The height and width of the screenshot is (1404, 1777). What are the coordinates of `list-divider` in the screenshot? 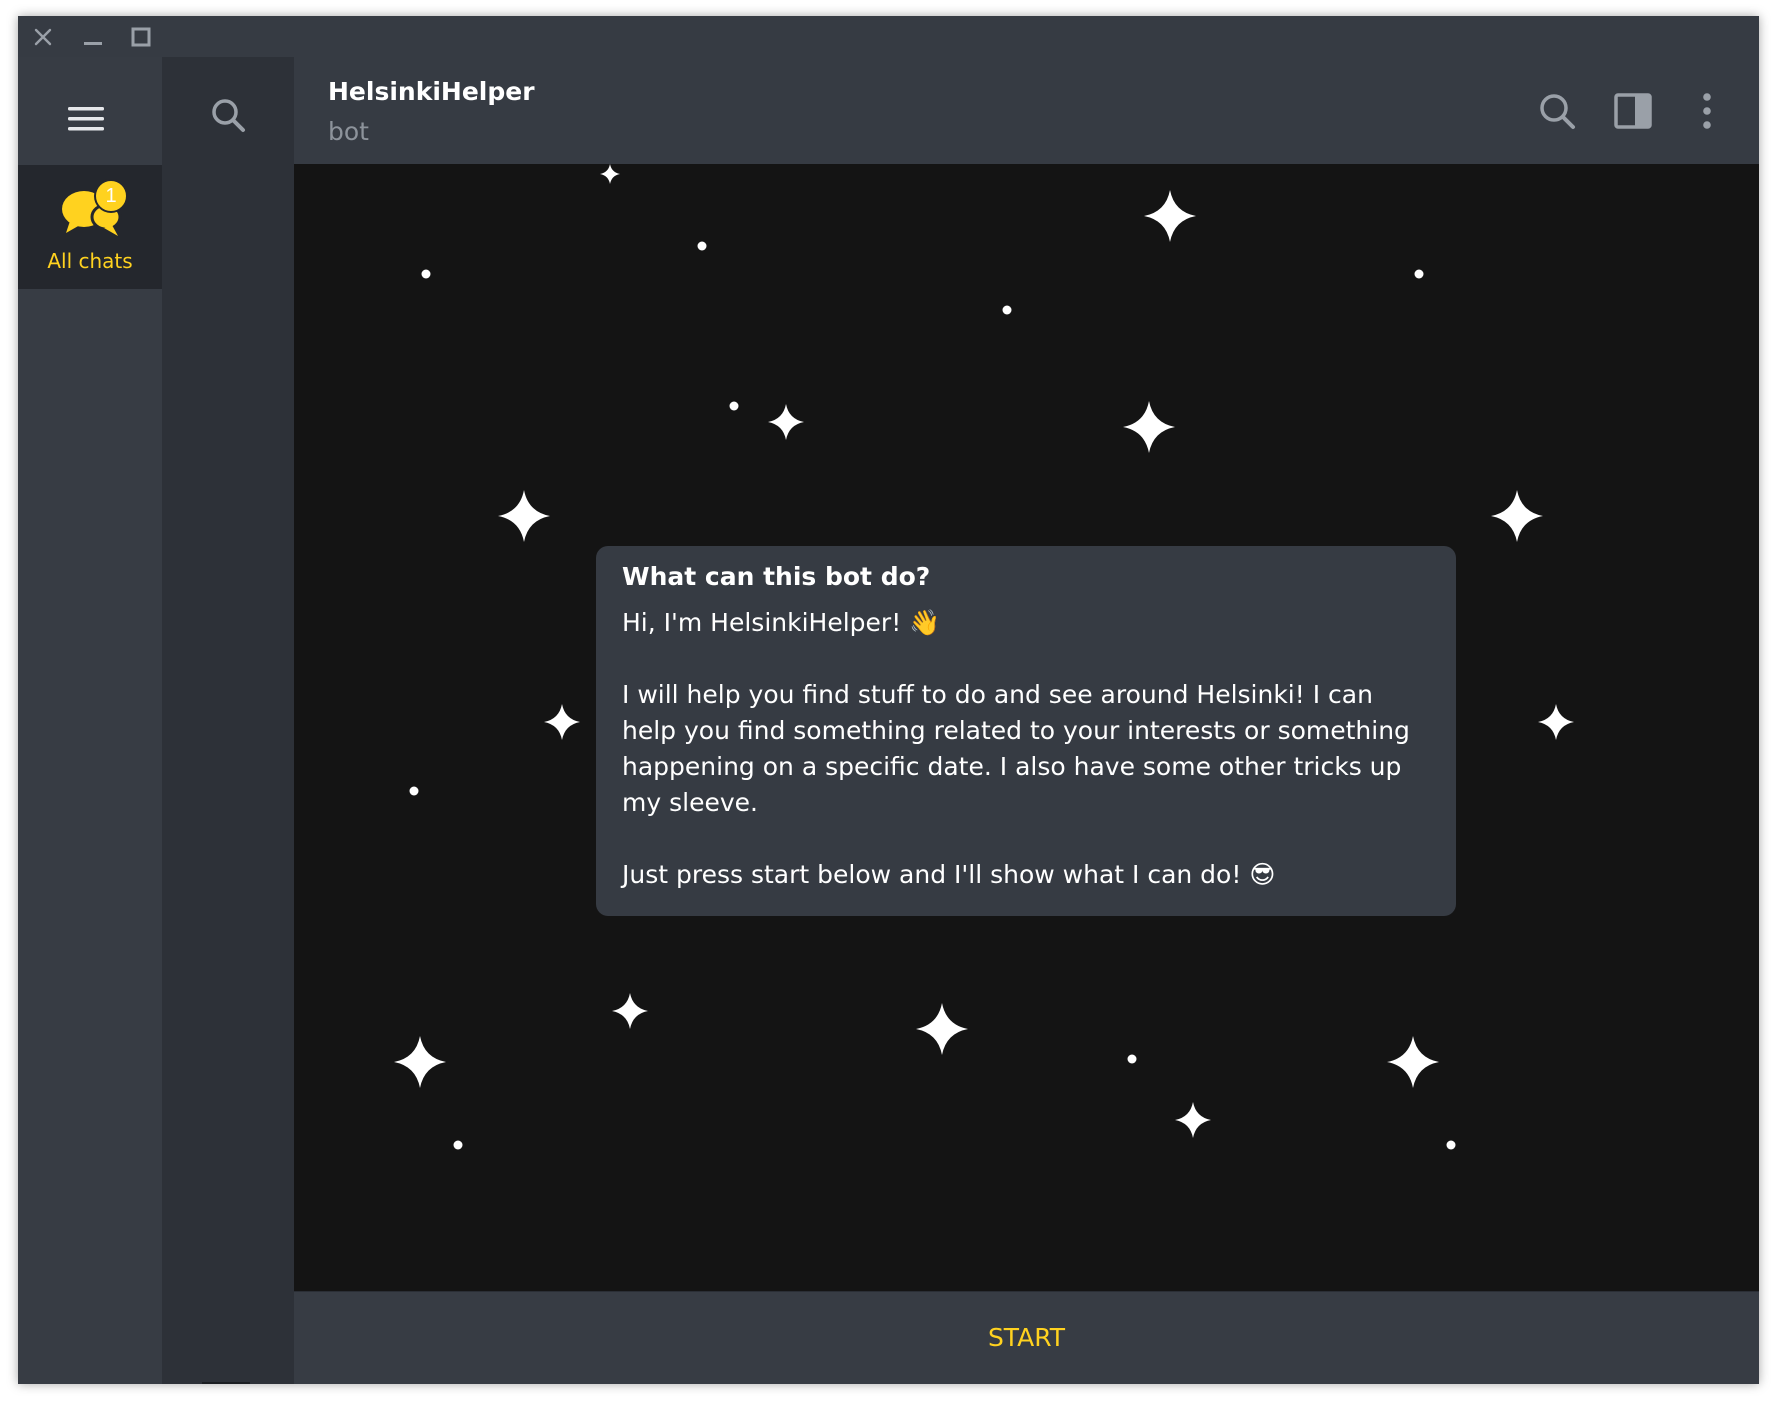 It's located at (226, 1383).